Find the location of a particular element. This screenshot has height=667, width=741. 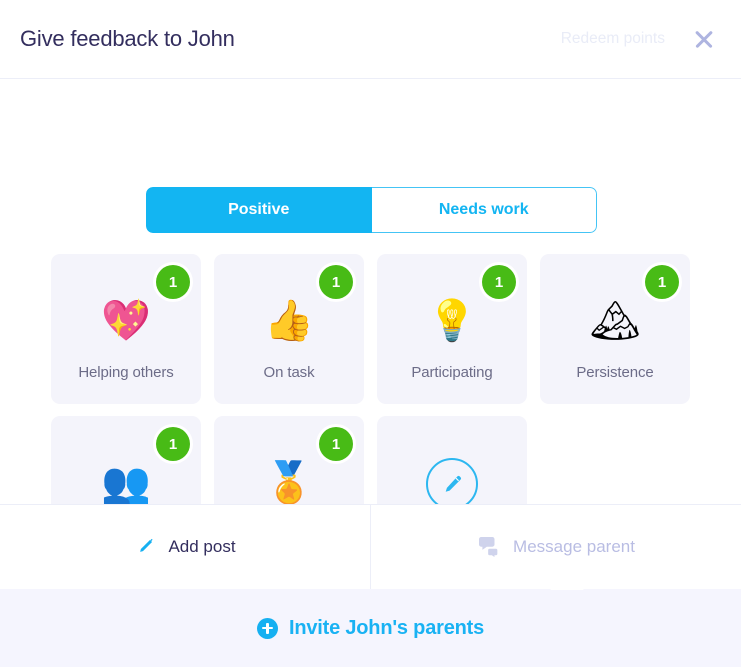

add-post-label: Add post is located at coordinates (202, 546).